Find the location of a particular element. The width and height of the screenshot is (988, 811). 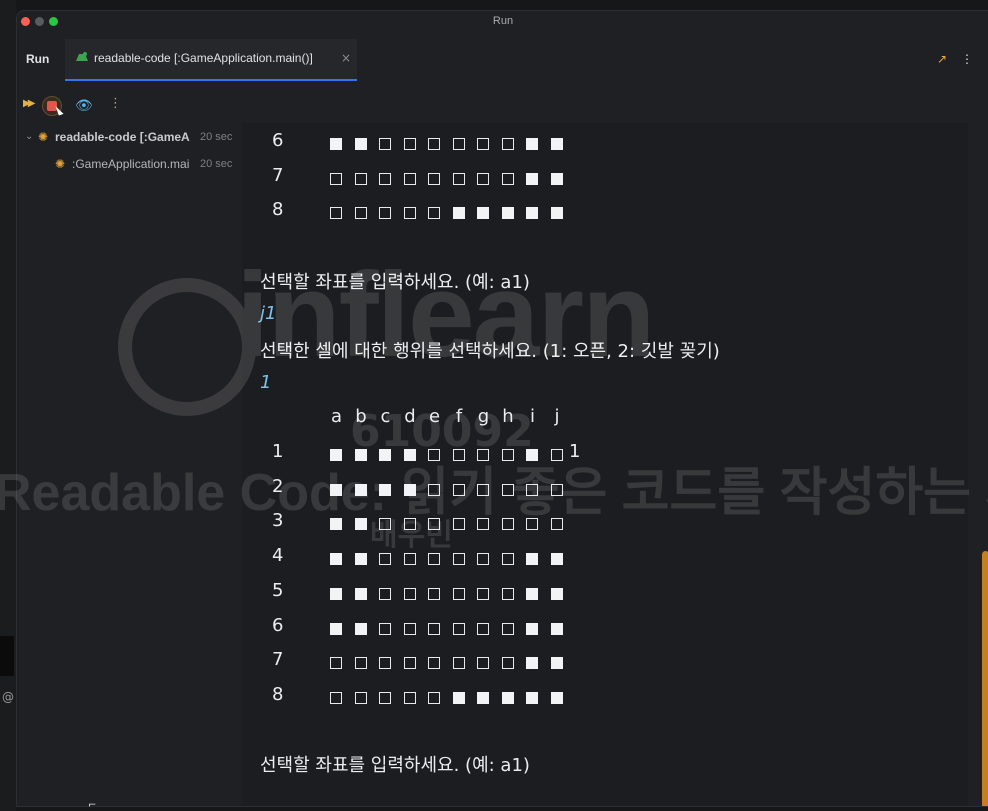

column-header: i is located at coordinates (532, 416).